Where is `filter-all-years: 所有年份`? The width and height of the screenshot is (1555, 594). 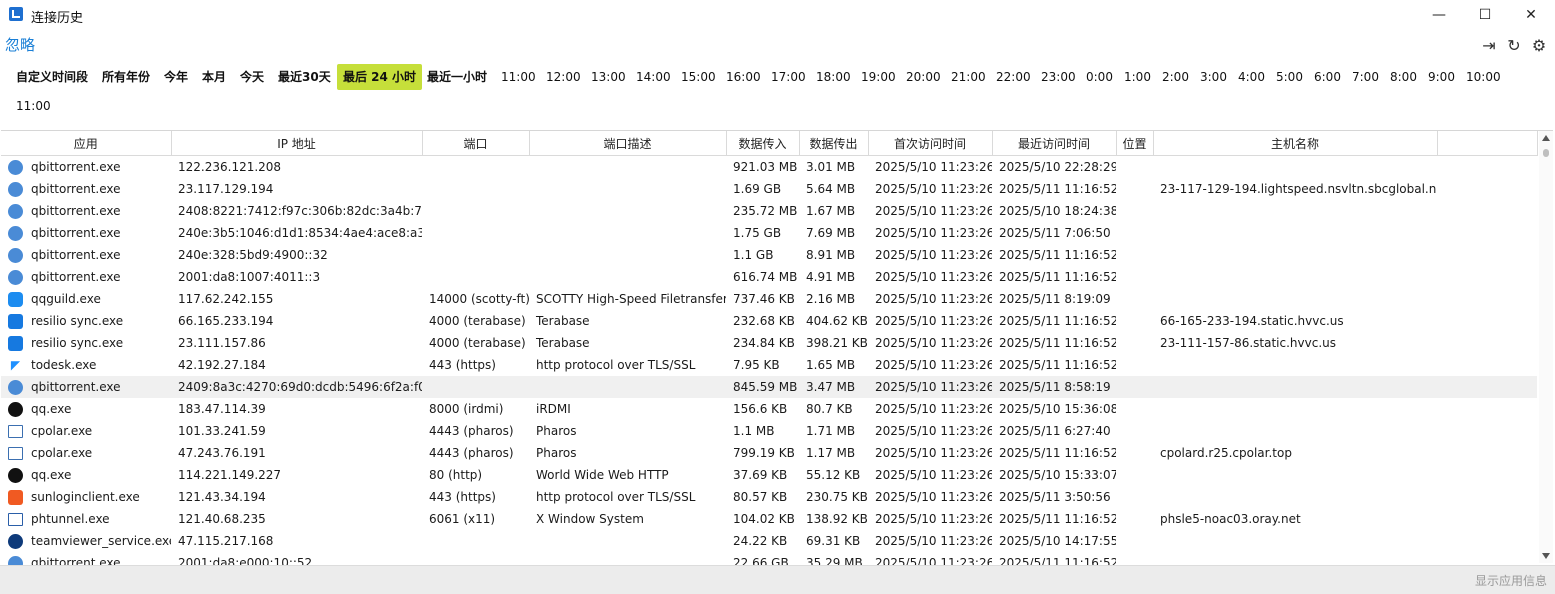
filter-all-years: 所有年份 is located at coordinates (126, 77).